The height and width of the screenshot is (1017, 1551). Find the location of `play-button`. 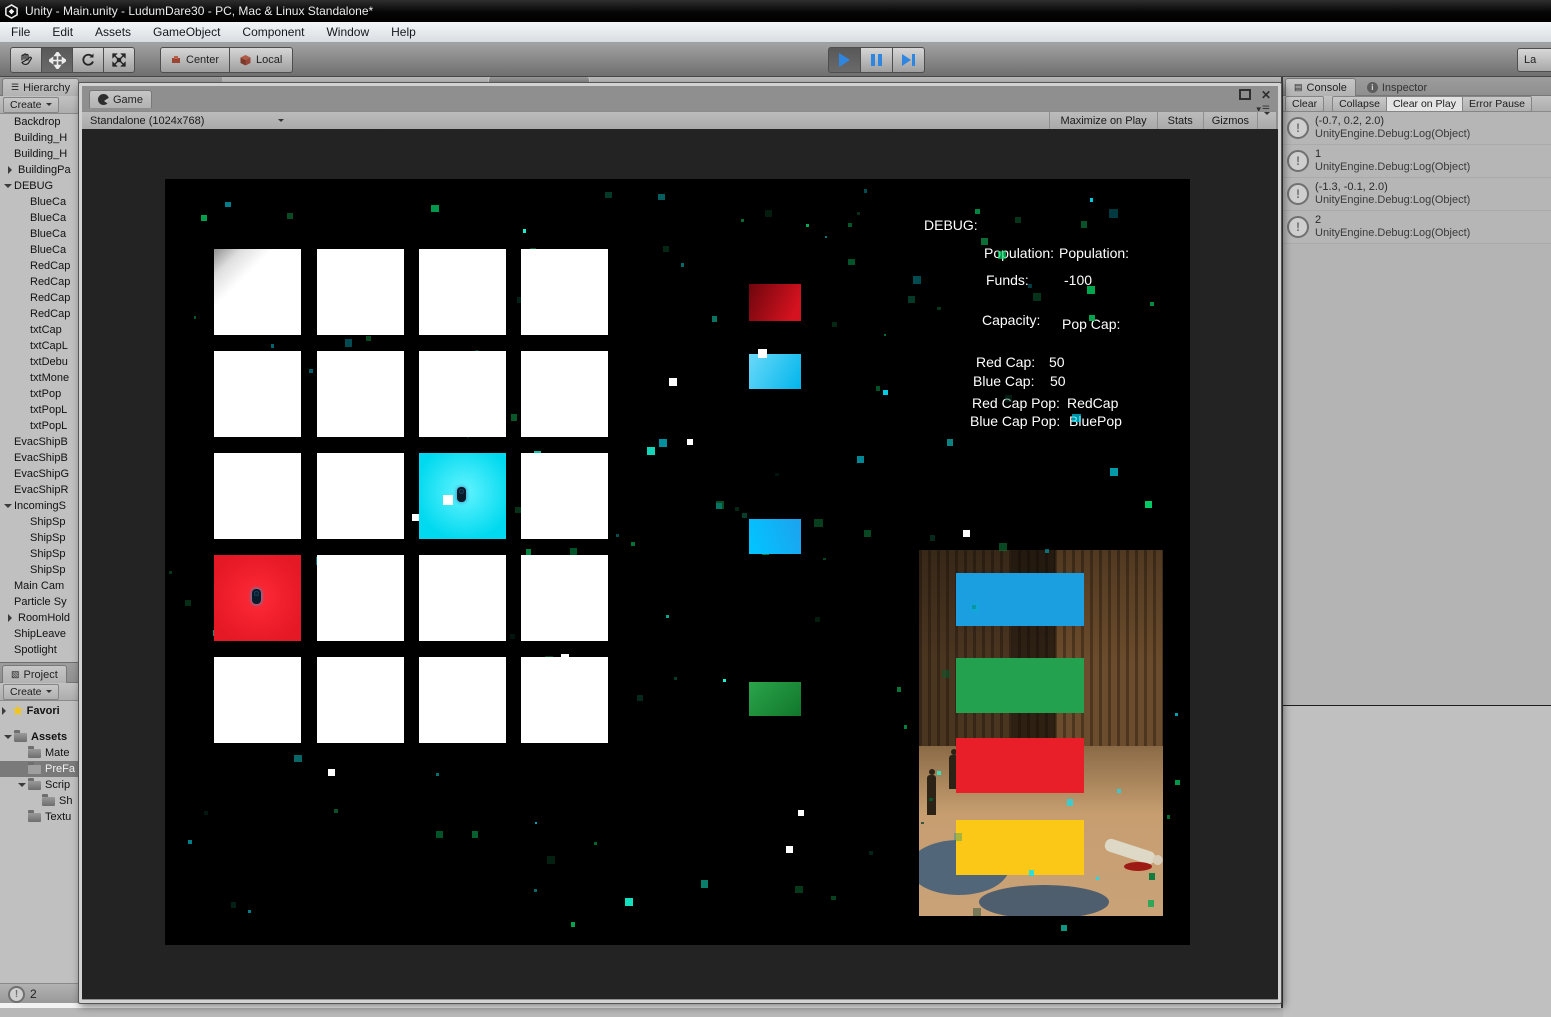

play-button is located at coordinates (844, 60).